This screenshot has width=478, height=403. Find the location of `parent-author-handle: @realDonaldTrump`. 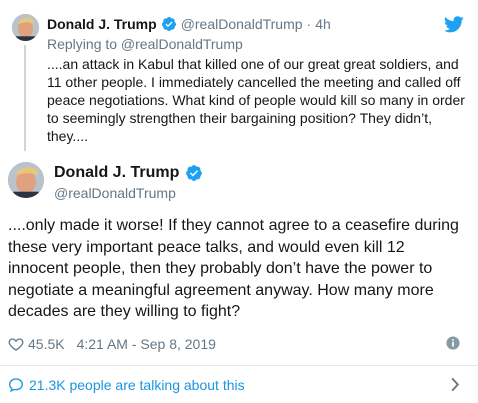

parent-author-handle: @realDonaldTrump is located at coordinates (242, 24).